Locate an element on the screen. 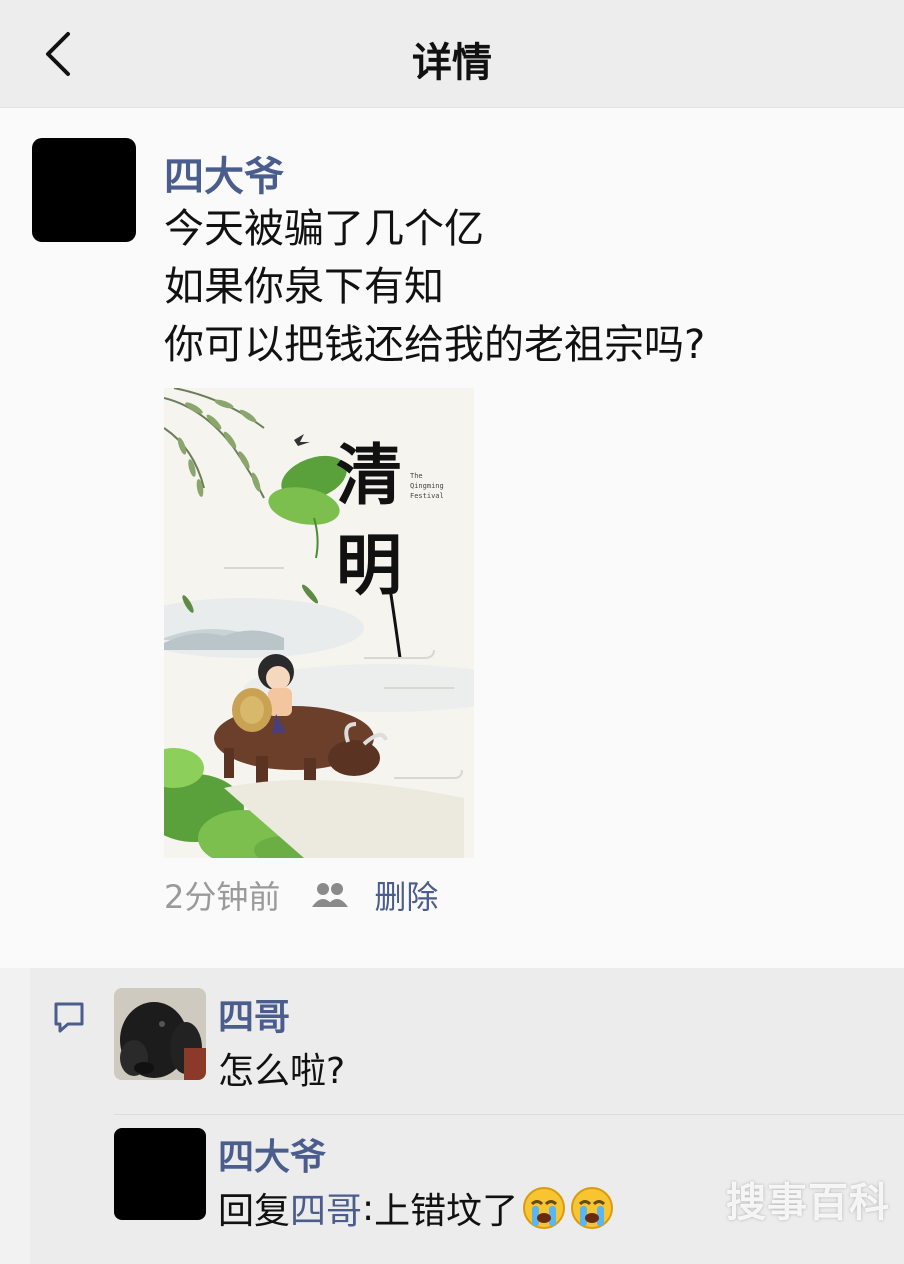  reply-target-name: 四哥 is located at coordinates (326, 1208).